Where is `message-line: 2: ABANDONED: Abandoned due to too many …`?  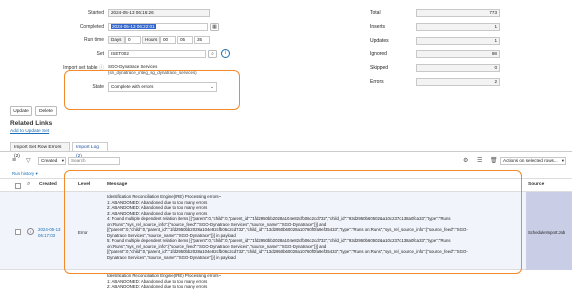 message-line: 2: ABANDONED: Abandoned due to too many … is located at coordinates (157, 286).